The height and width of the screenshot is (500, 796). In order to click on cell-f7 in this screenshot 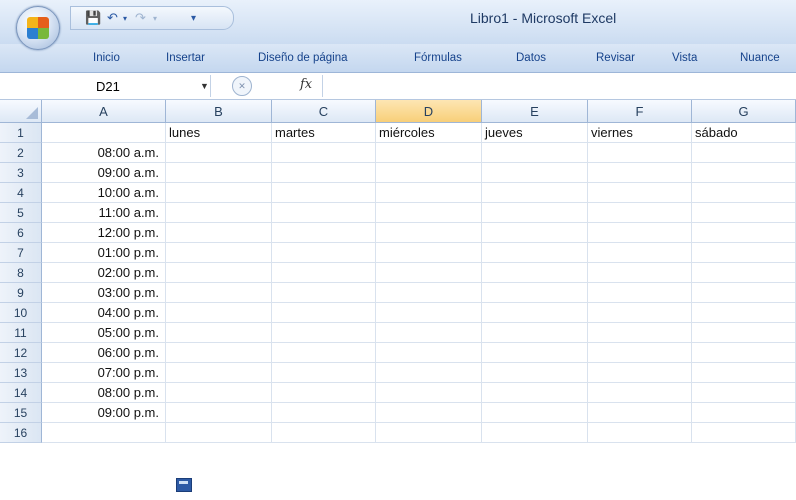, I will do `click(640, 253)`.